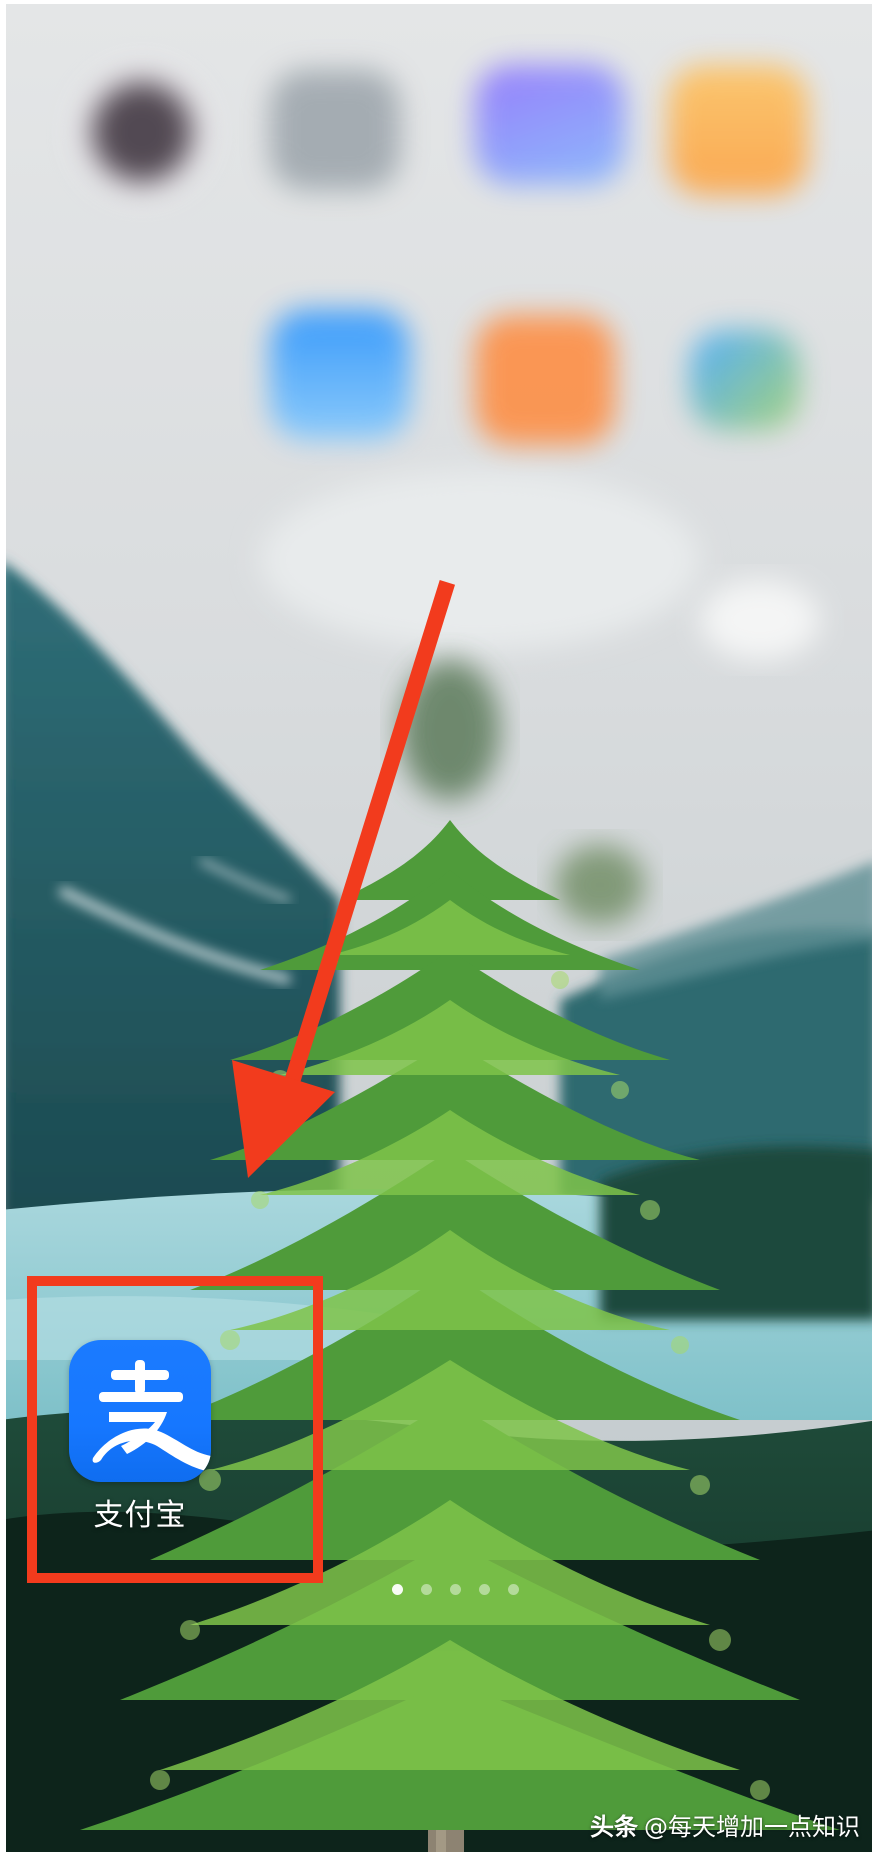 The height and width of the screenshot is (1852, 878). What do you see at coordinates (745, 380) in the screenshot?
I see `play-store-icon` at bounding box center [745, 380].